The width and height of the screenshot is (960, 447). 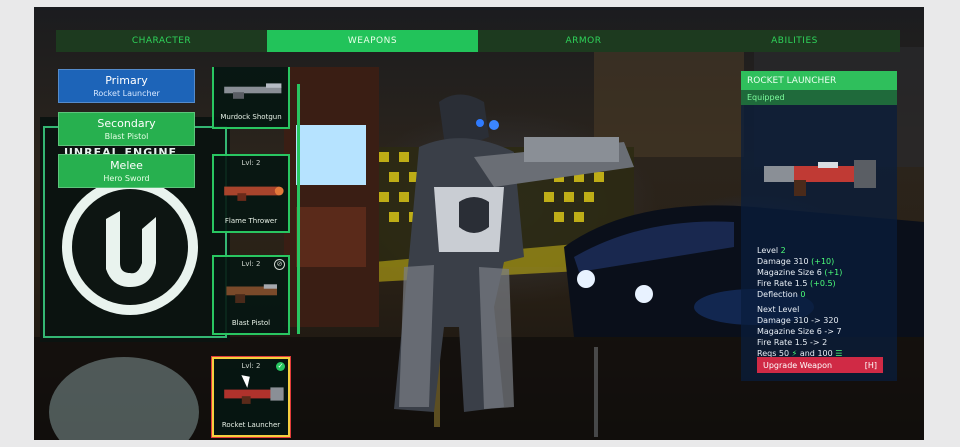 I want to click on stat-value: 1.5 -> 2, so click(x=811, y=342).